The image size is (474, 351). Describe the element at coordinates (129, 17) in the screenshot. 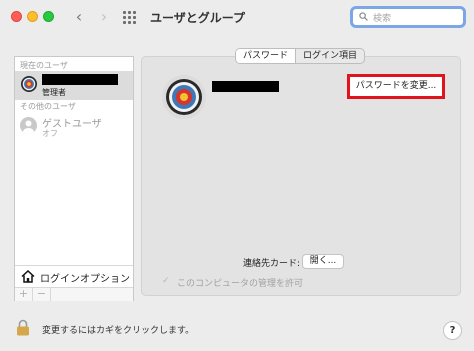

I see `show-all-grid-icon` at that location.